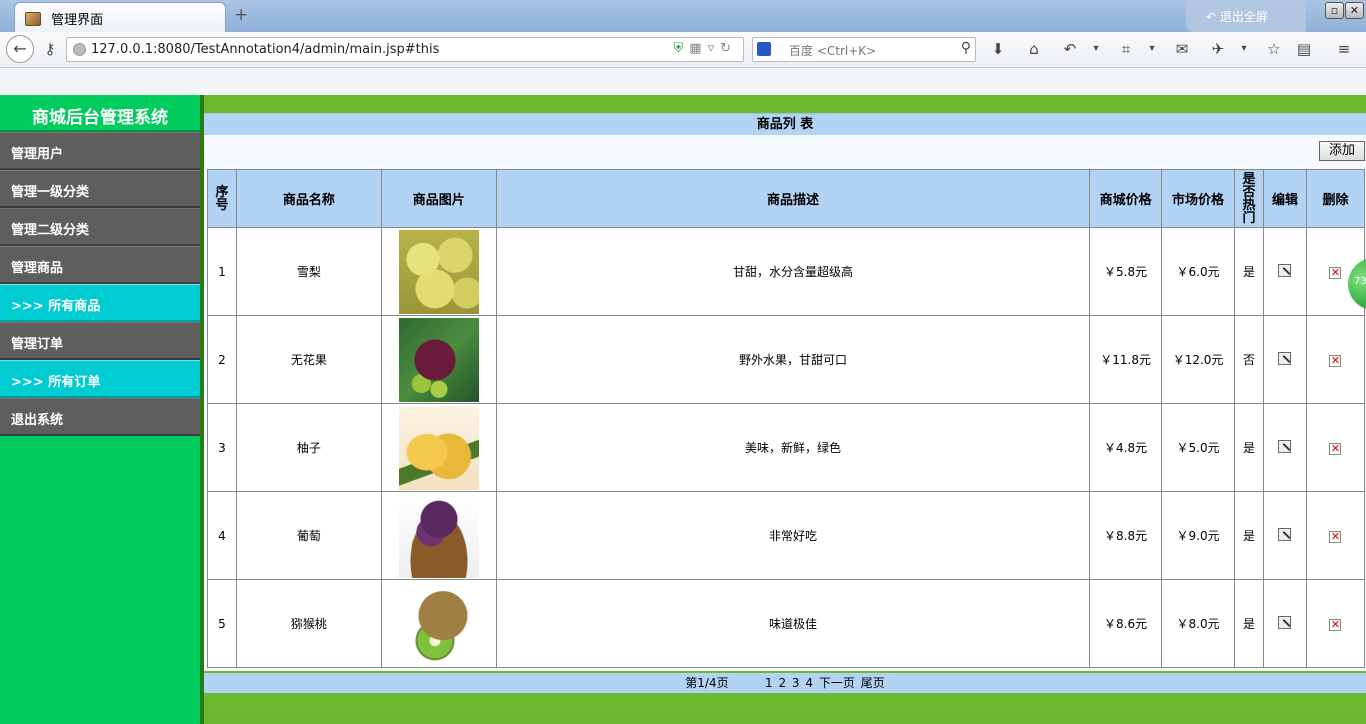 The image size is (1366, 724). I want to click on header-shop-price: 商城价格, so click(1126, 198).